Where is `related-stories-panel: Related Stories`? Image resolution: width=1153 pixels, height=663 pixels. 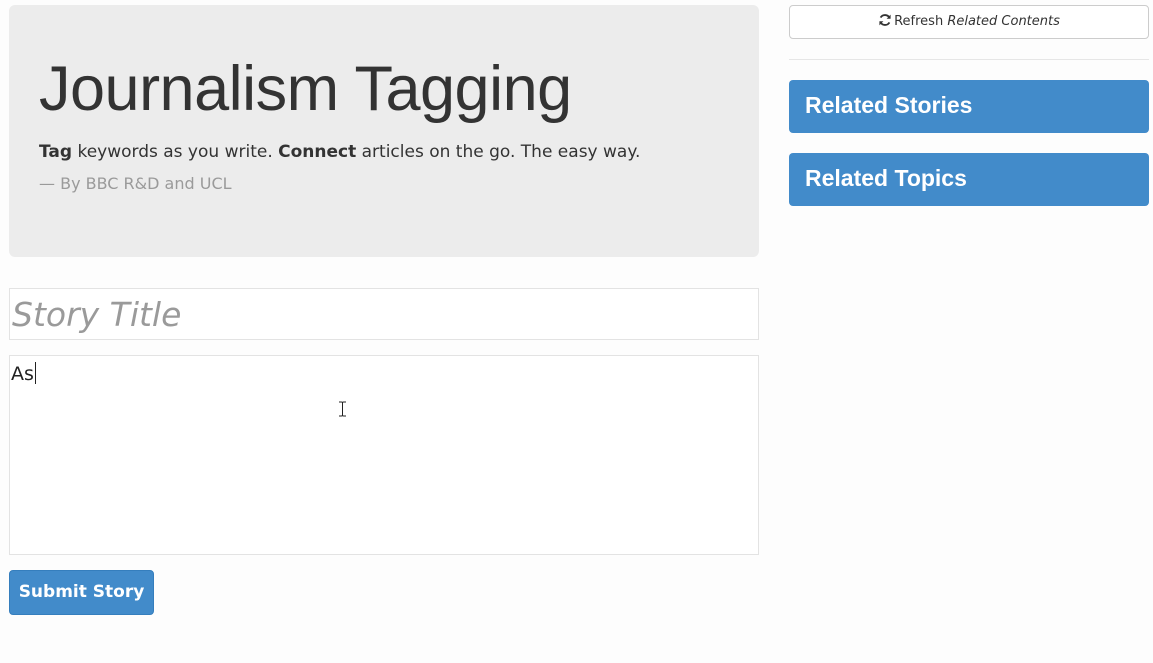 related-stories-panel: Related Stories is located at coordinates (969, 106).